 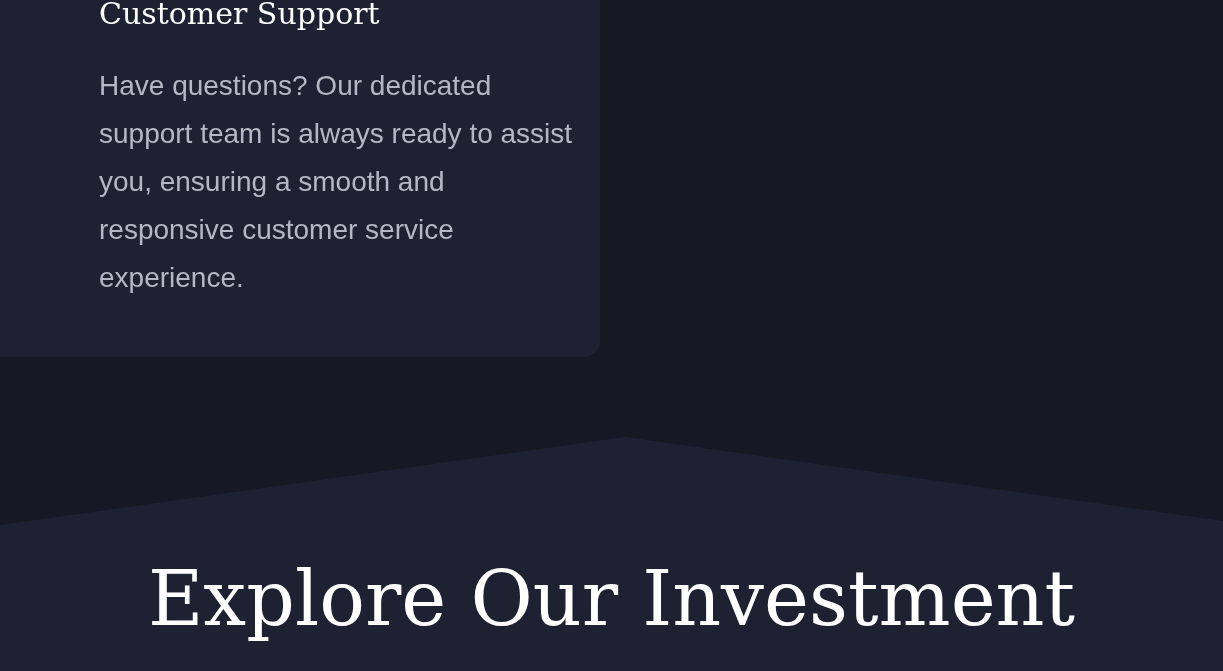 What do you see at coordinates (239, 16) in the screenshot?
I see `card-title: Customer Support` at bounding box center [239, 16].